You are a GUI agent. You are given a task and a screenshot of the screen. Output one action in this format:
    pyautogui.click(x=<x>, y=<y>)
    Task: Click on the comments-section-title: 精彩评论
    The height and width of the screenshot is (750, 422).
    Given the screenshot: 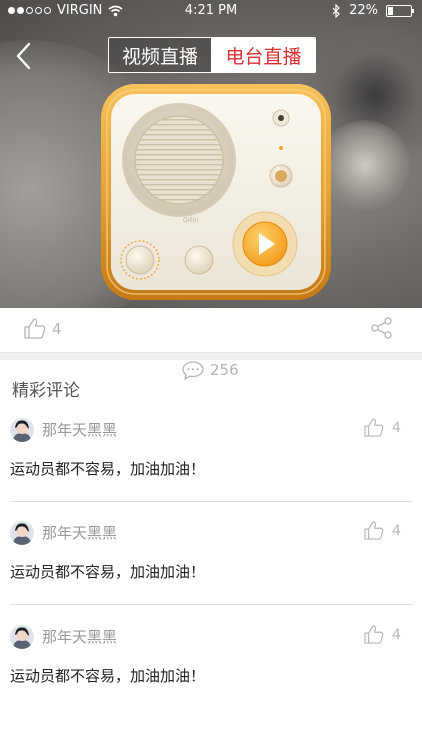 What is the action you would take?
    pyautogui.click(x=46, y=391)
    